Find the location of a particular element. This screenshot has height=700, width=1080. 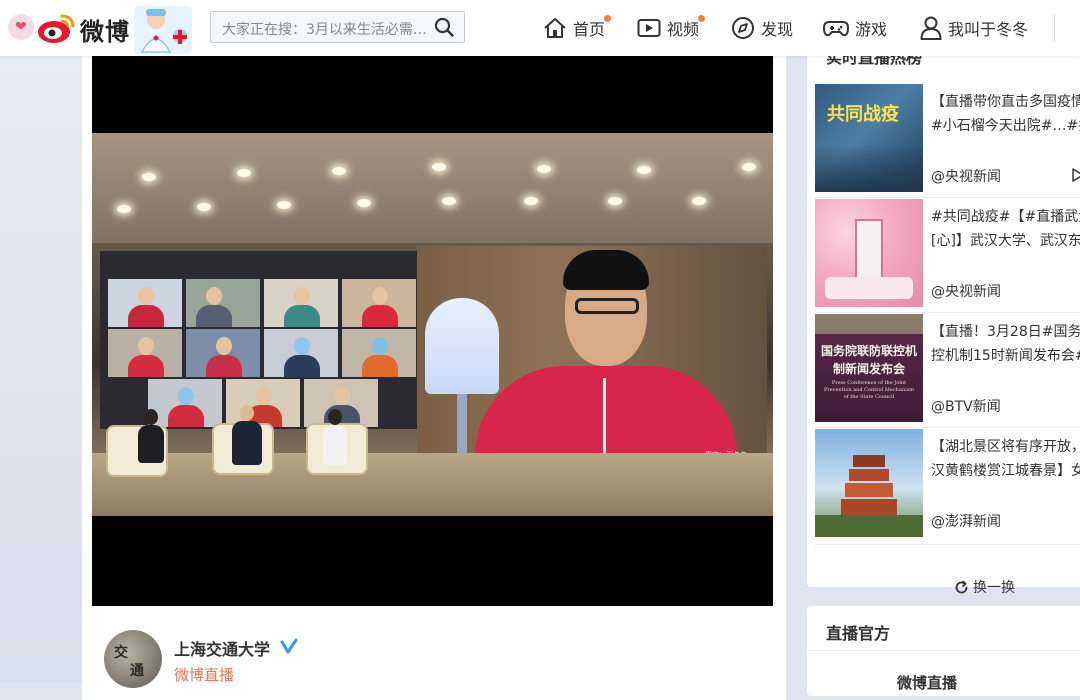

live-item-title: #共同战疫#【#直播武大 [心]】武汉大学、武汉东 is located at coordinates (1005, 229).